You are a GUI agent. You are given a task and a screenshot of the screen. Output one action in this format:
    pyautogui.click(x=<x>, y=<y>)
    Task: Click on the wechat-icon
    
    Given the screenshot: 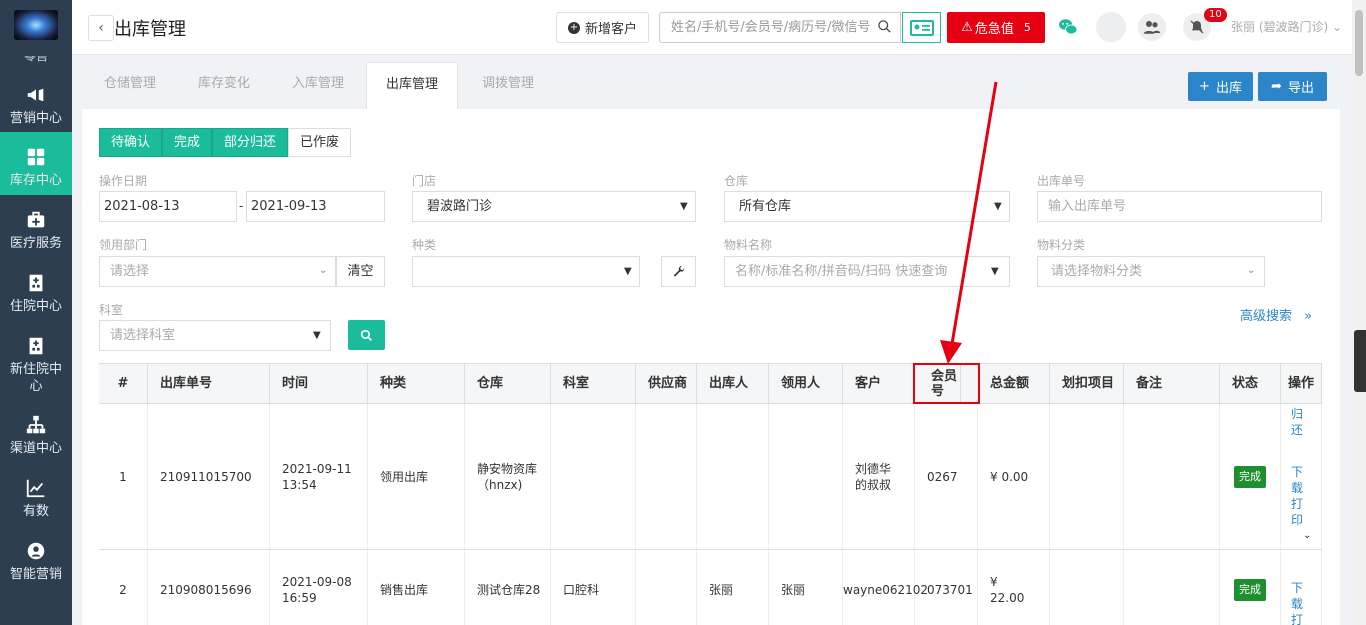 What is the action you would take?
    pyautogui.click(x=1068, y=27)
    